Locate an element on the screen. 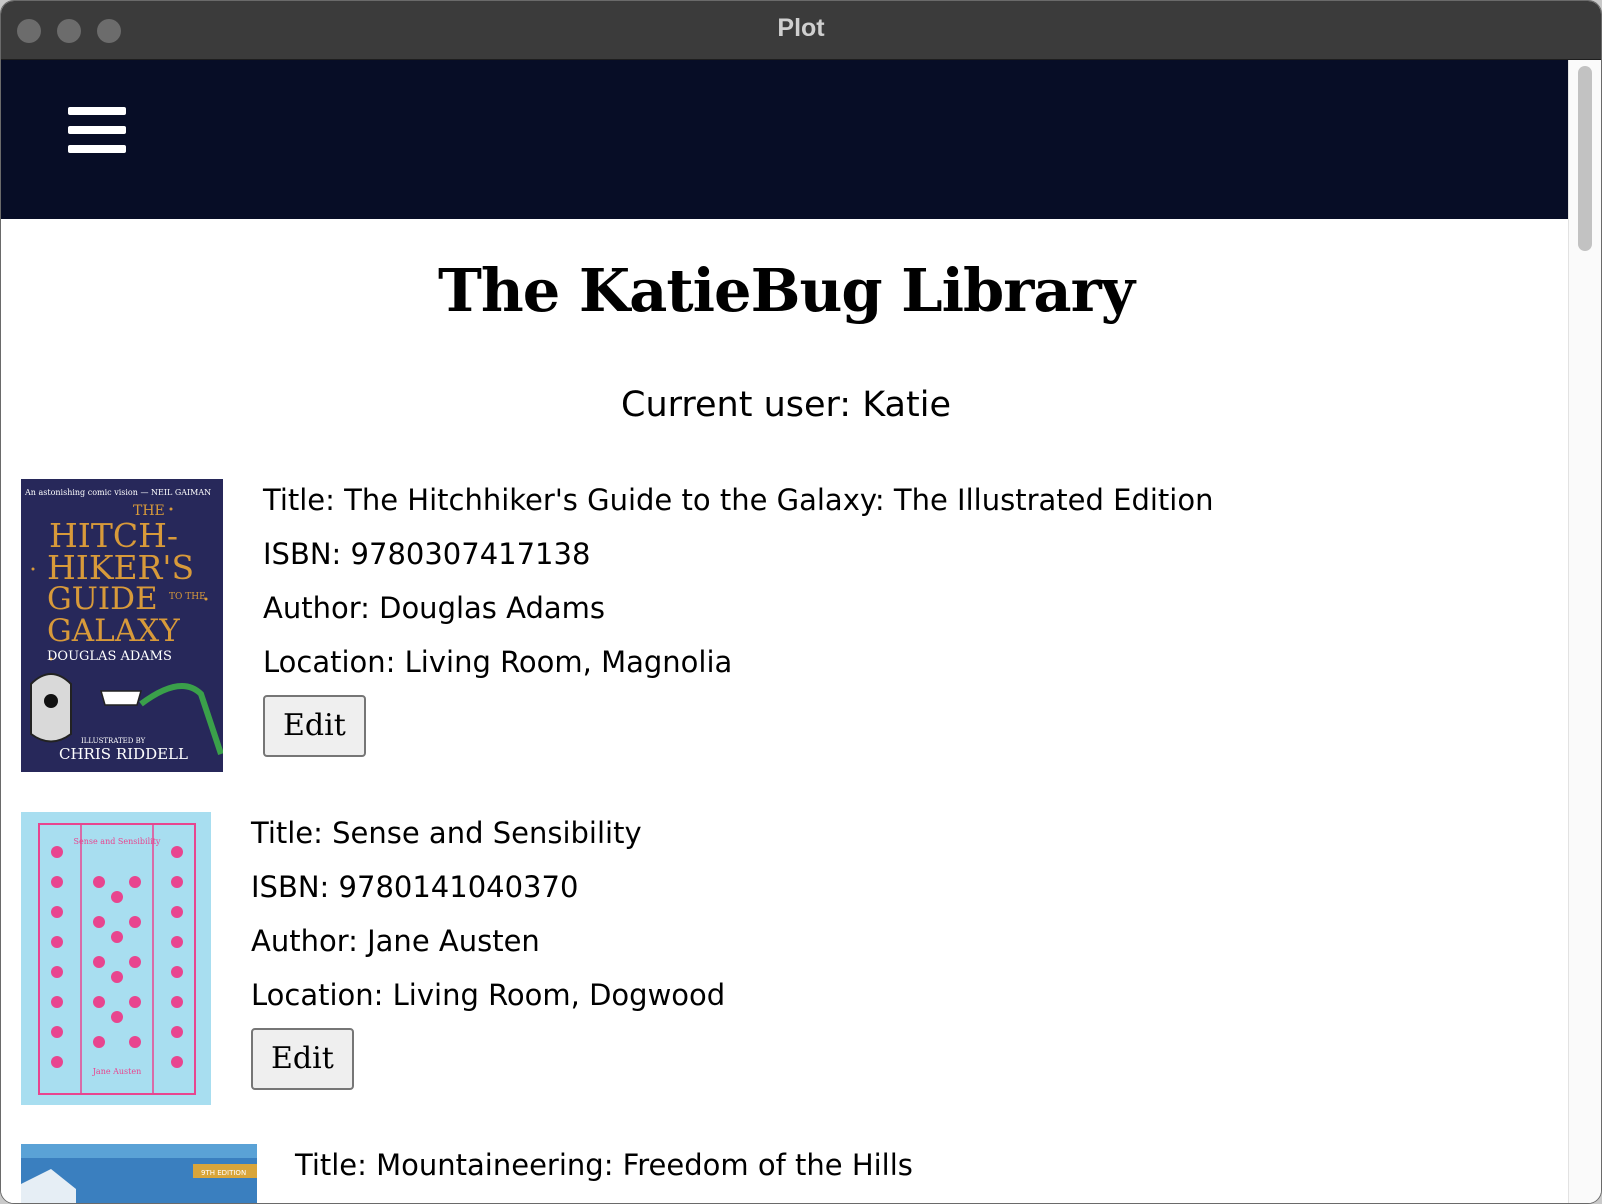  svg-text: GUIDE is located at coordinates (102, 599).